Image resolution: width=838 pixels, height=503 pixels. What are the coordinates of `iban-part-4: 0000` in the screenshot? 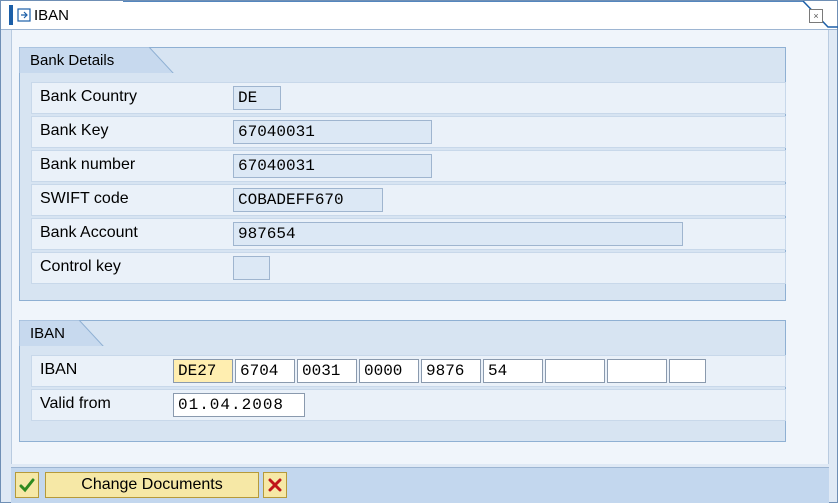 It's located at (389, 371).